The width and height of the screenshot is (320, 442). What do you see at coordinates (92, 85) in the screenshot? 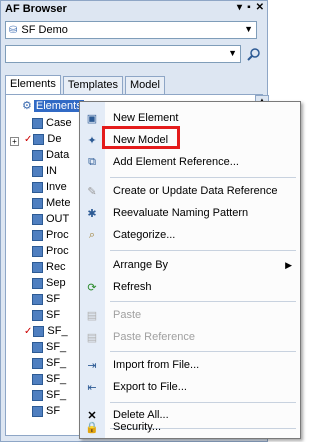
I see `tab-templates: Templates` at bounding box center [92, 85].